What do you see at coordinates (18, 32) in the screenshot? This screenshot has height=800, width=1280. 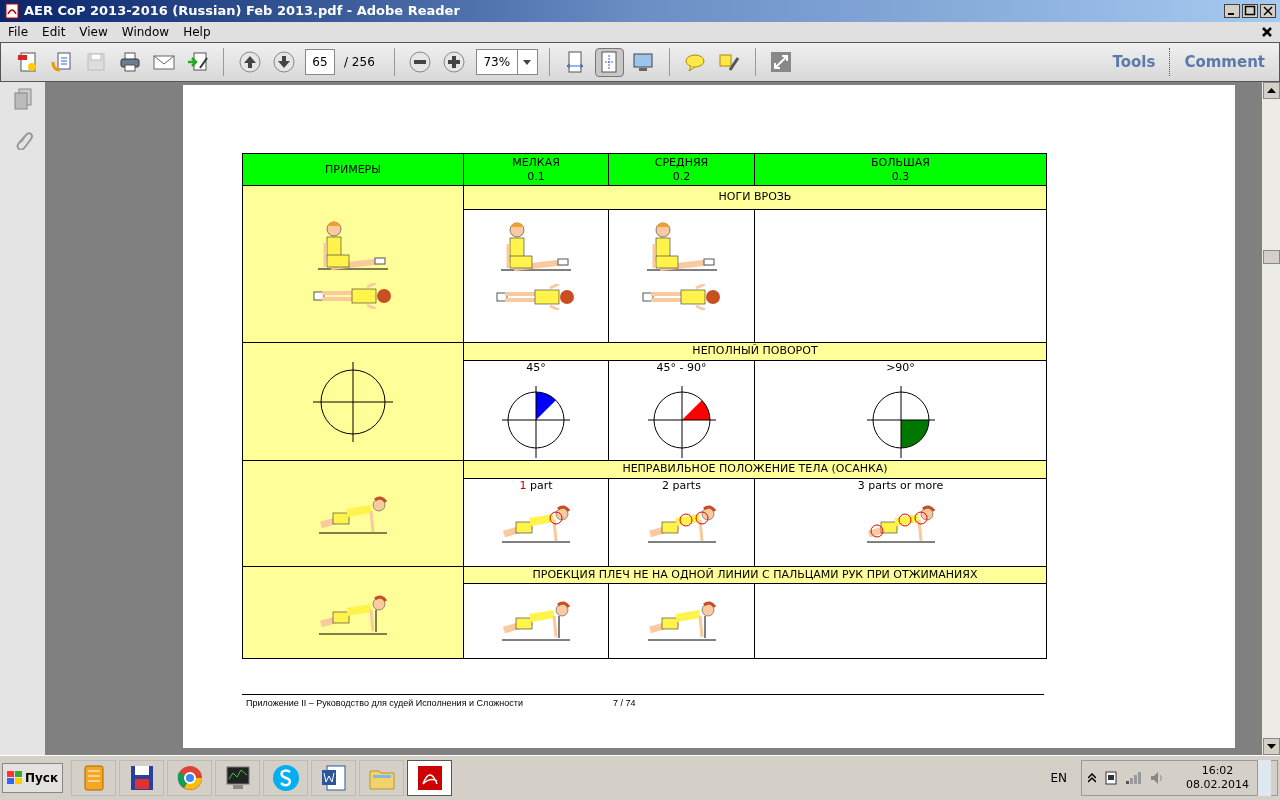 I see `menu-item: File` at bounding box center [18, 32].